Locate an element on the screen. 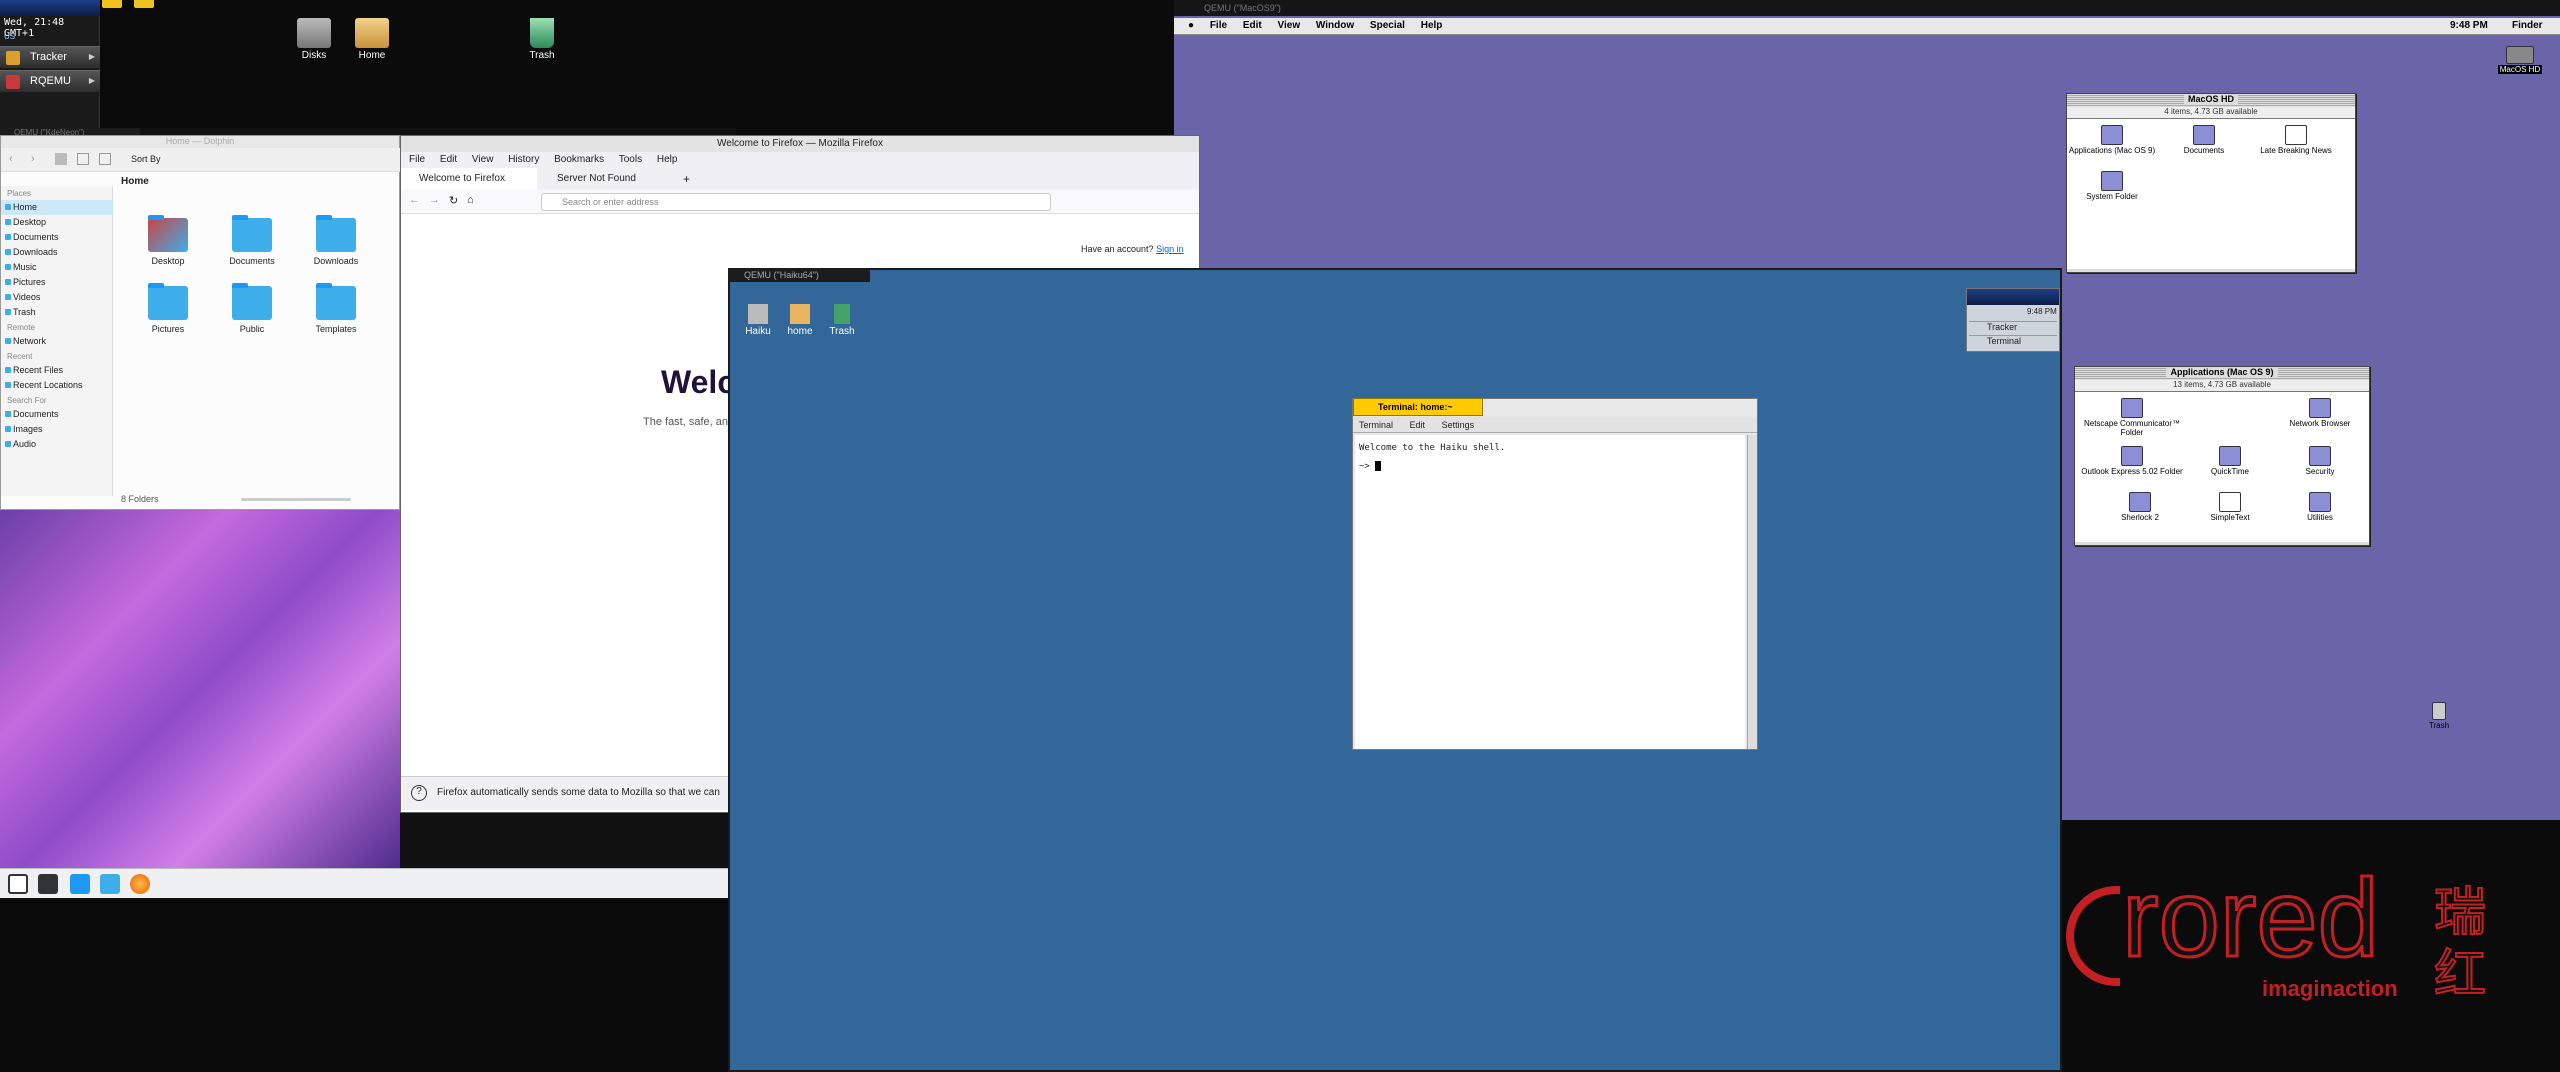 Image resolution: width=2560 pixels, height=1072 pixels. folder-item: Templates is located at coordinates (336, 308).